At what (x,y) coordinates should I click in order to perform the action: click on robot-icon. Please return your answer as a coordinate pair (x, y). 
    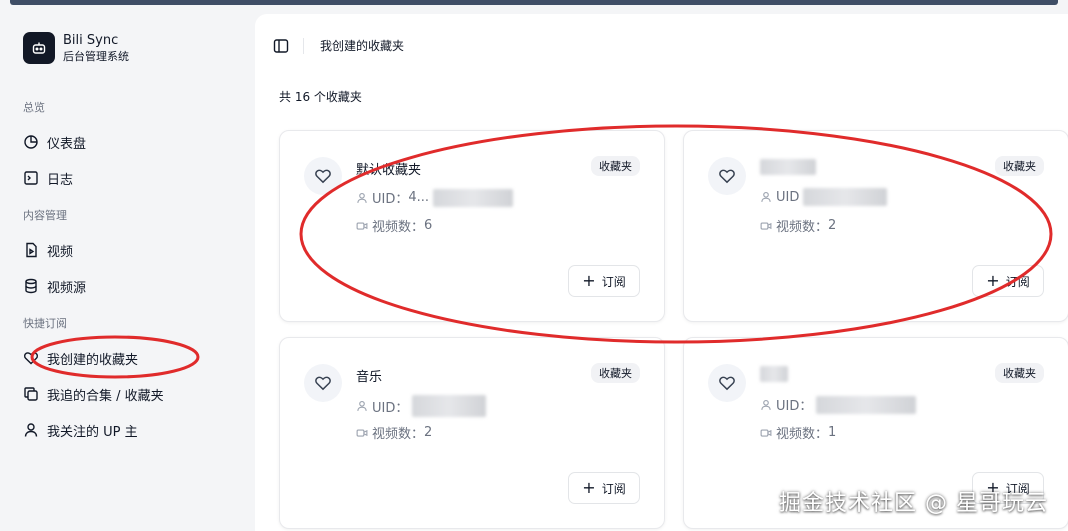
    Looking at the image, I should click on (39, 48).